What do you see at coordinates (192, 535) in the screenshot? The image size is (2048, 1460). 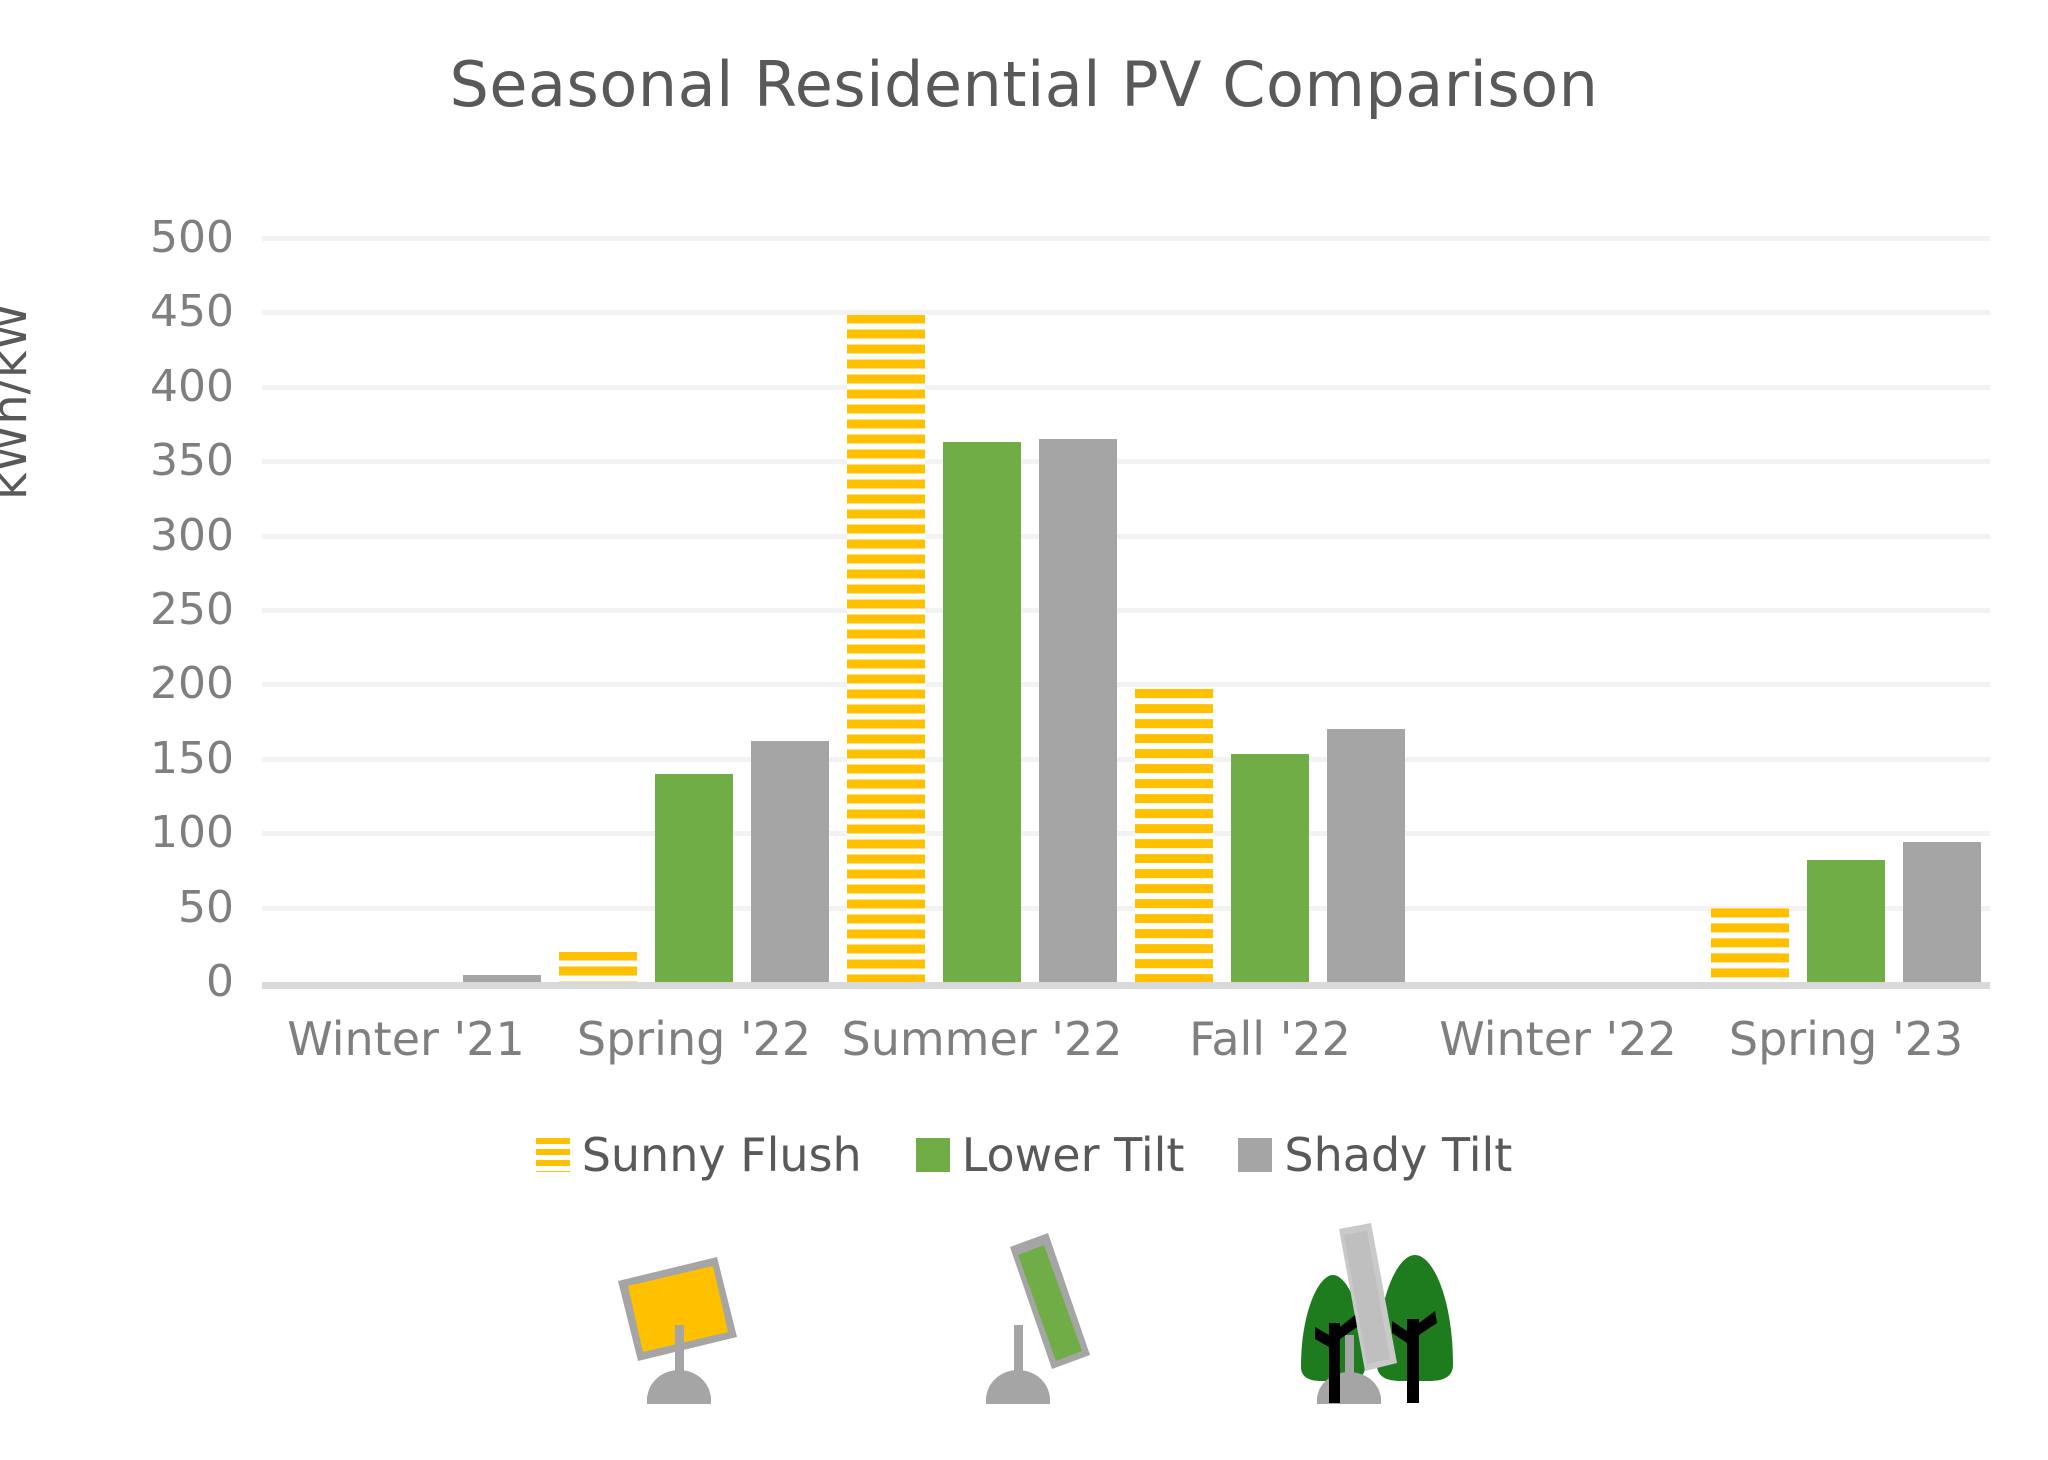 I see `y-axis-tick-label: 300` at bounding box center [192, 535].